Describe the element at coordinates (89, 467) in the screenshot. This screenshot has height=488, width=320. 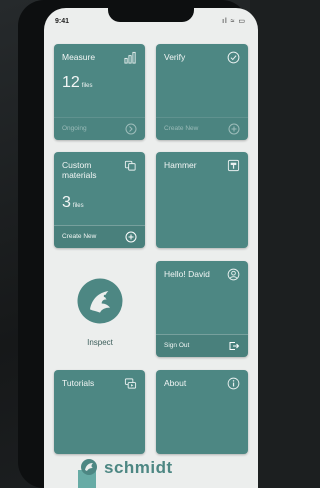
I see `schmidt-logo-icon` at that location.